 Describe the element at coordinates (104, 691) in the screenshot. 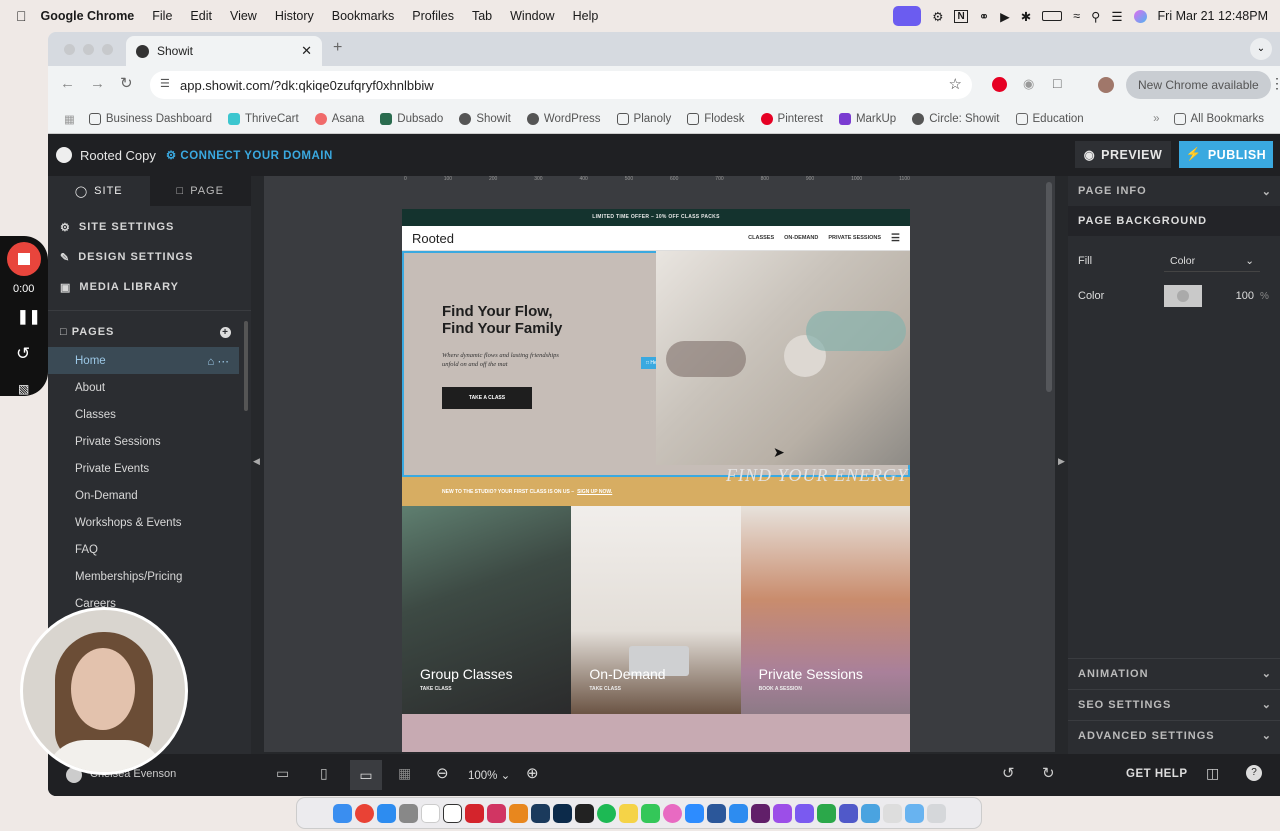

I see `webcam-bubble` at that location.